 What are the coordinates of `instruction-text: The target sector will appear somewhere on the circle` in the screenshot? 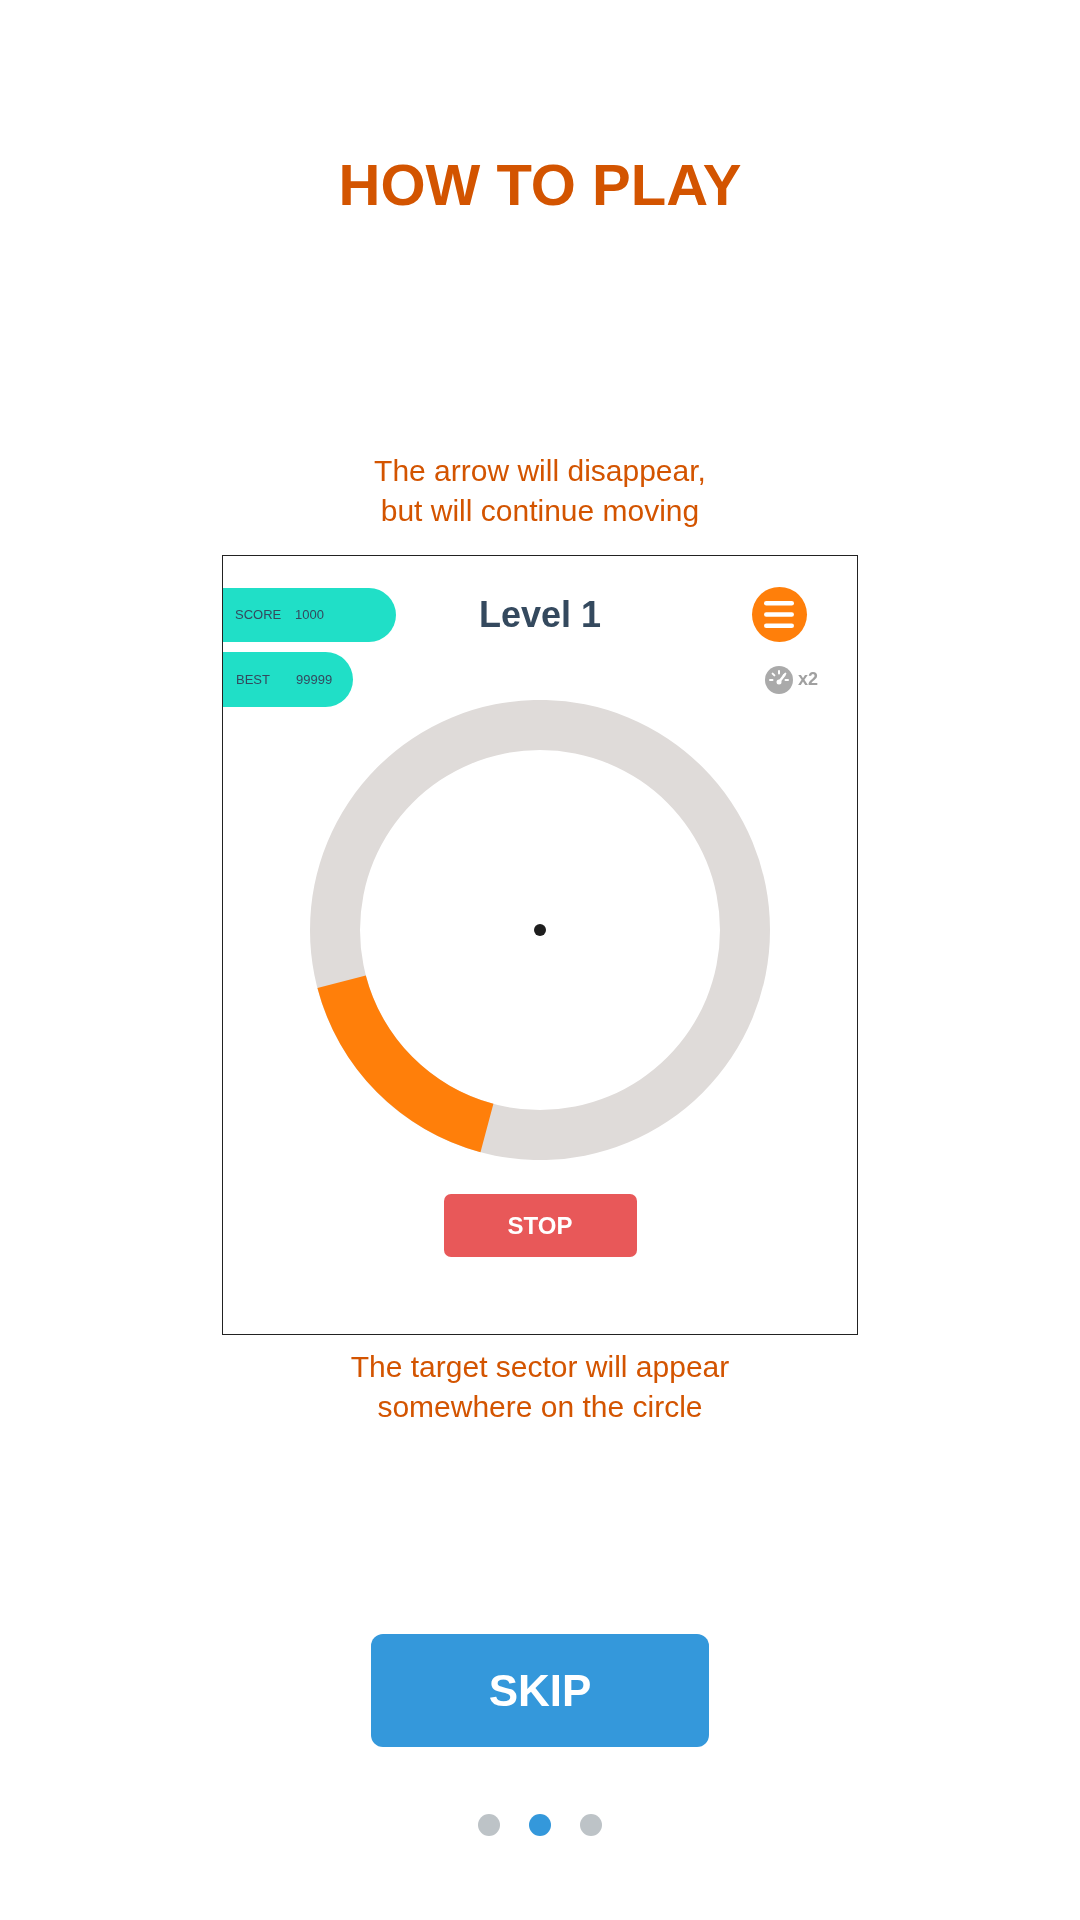 It's located at (540, 1387).